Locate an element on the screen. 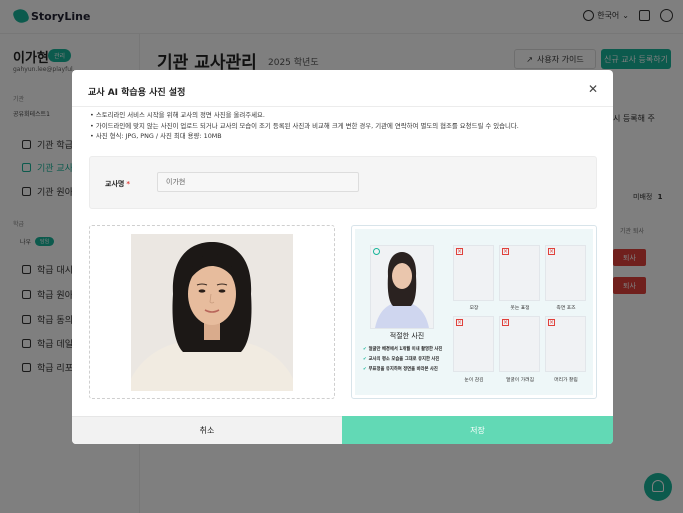  good-example-portrait is located at coordinates (402, 290).